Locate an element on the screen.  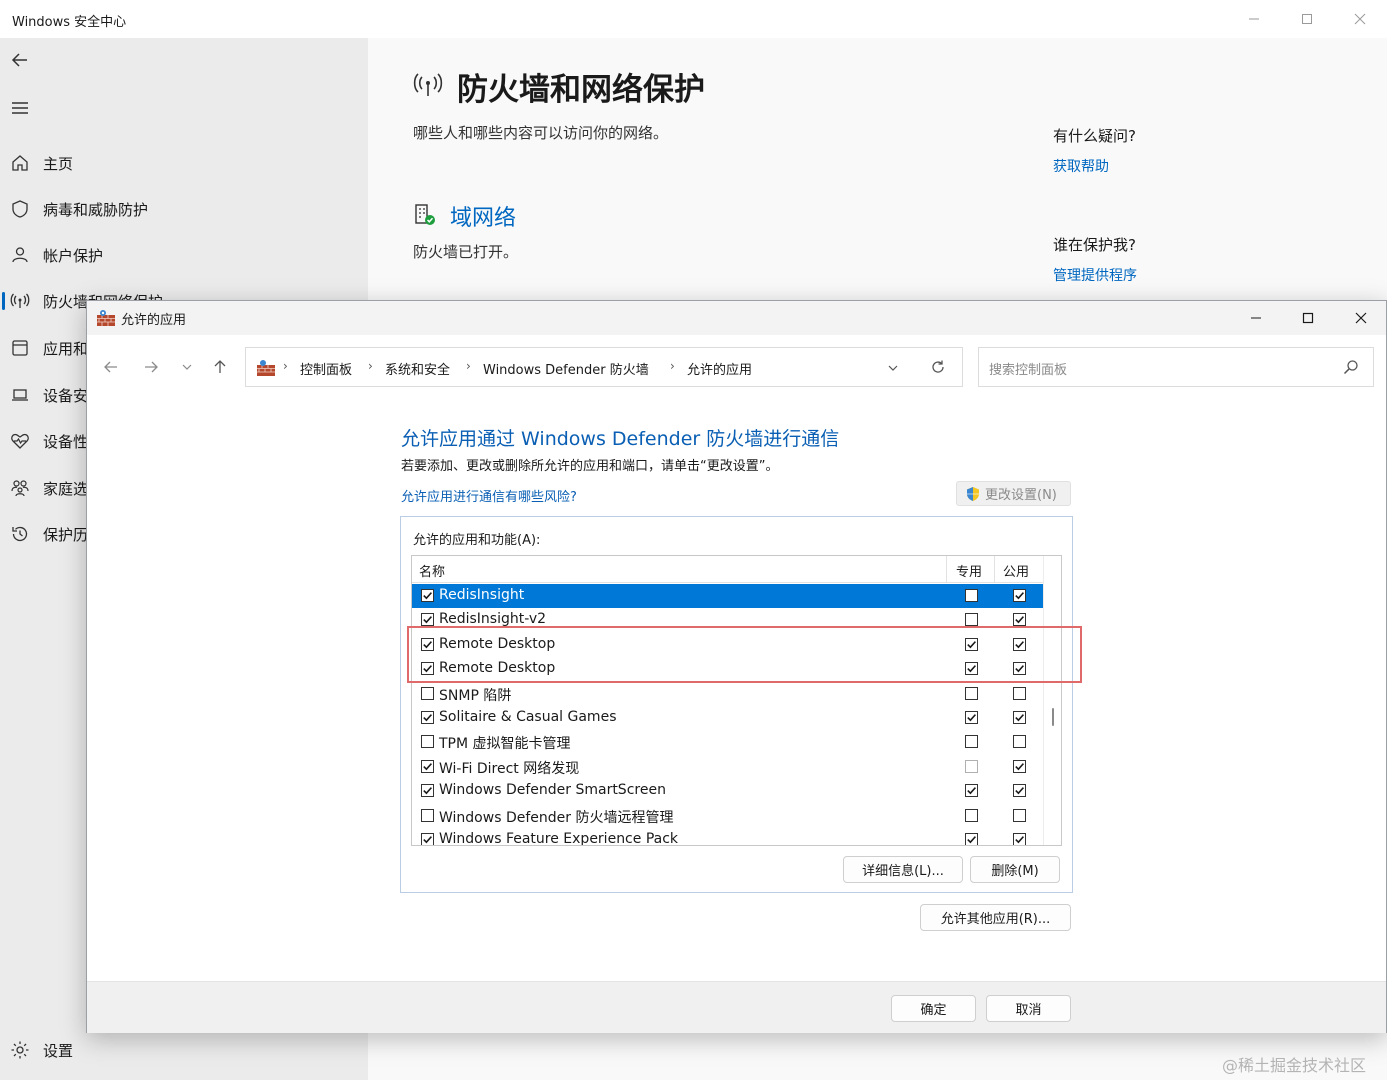
list-scrollbar is located at coordinates (1052, 700).